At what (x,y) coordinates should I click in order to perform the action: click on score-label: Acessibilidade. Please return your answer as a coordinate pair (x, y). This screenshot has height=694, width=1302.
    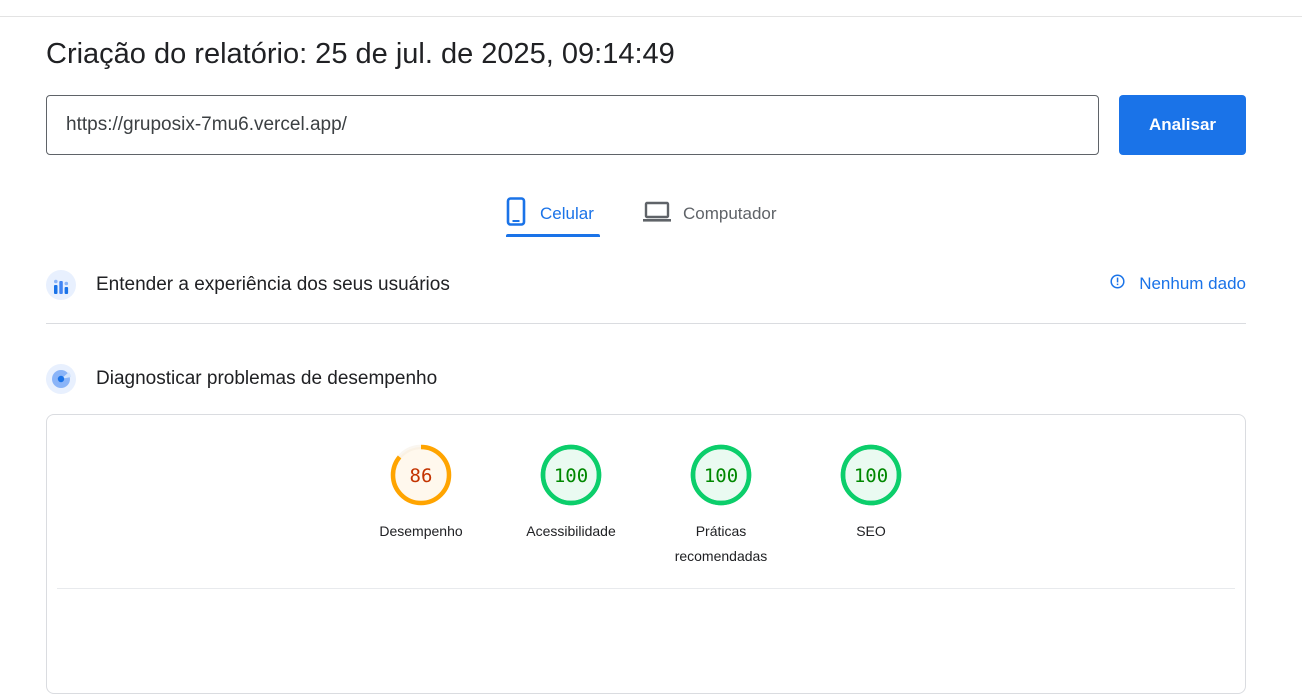
    Looking at the image, I should click on (571, 531).